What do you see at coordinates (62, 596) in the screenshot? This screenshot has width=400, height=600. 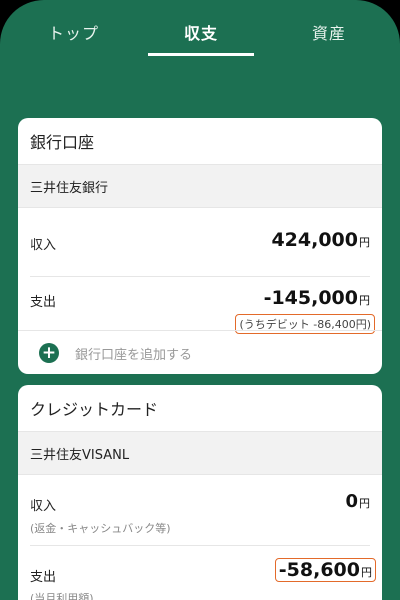 I see `credit-expense-note: (当月利用額)` at bounding box center [62, 596].